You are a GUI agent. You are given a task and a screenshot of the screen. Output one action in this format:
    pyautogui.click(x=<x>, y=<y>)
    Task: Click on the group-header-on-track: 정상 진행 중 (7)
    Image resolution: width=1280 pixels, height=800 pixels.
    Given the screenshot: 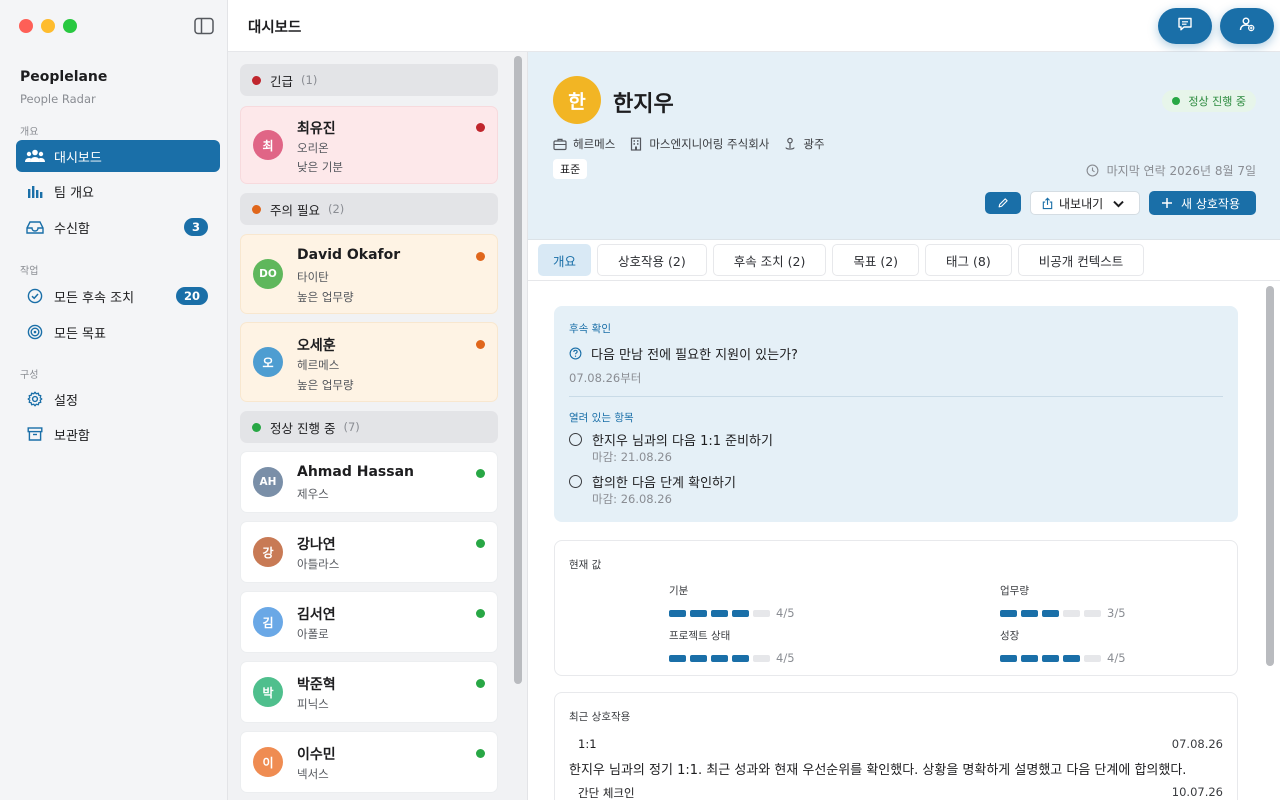 What is the action you would take?
    pyautogui.click(x=369, y=427)
    